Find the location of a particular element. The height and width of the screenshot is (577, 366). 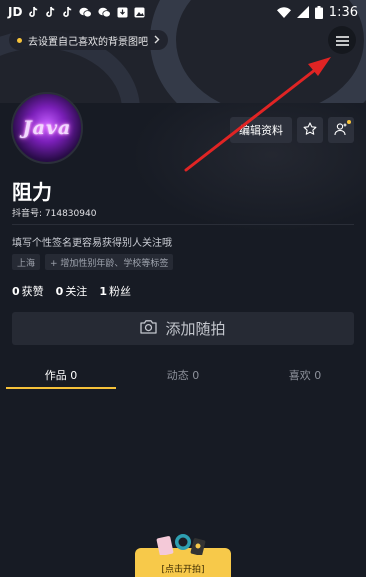

add-user-icon is located at coordinates (341, 130).